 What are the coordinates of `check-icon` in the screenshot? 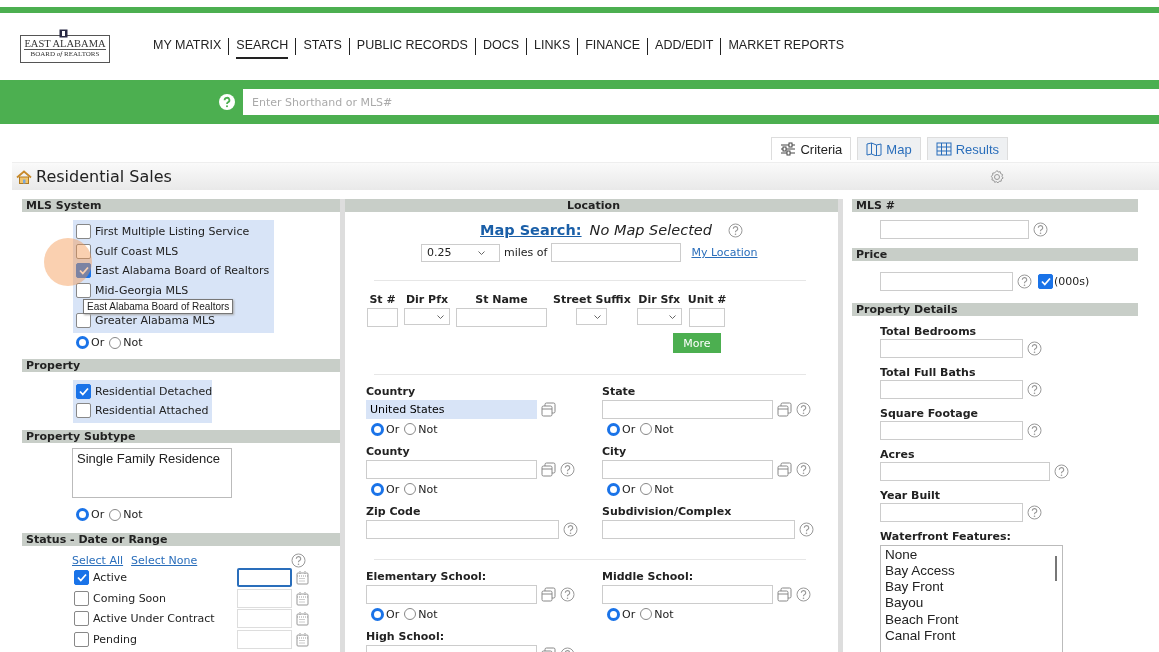 It's located at (81, 578).